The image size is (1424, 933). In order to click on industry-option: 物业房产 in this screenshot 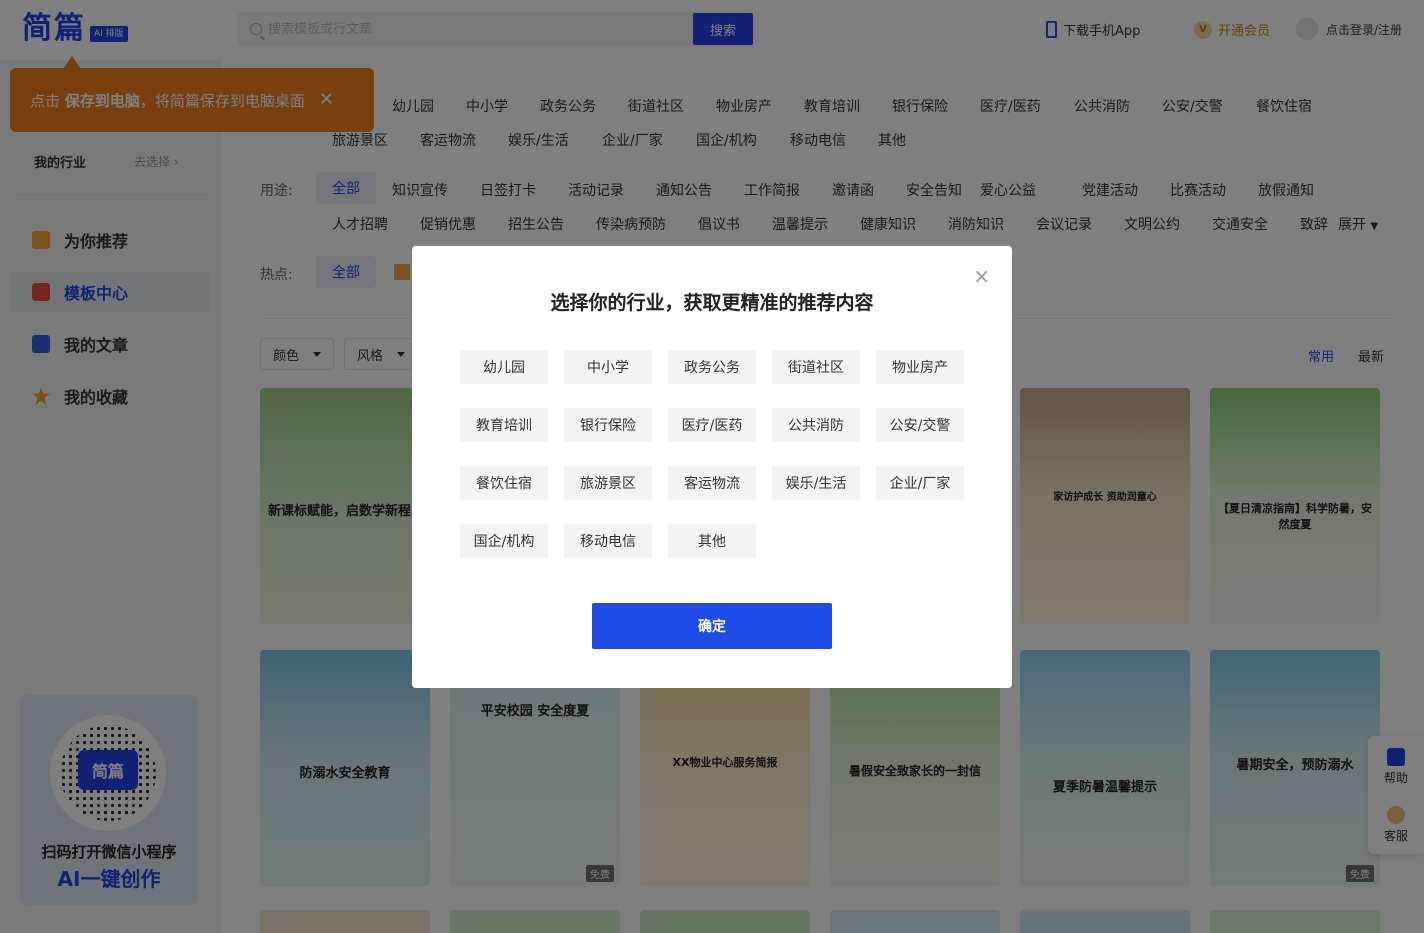, I will do `click(920, 367)`.